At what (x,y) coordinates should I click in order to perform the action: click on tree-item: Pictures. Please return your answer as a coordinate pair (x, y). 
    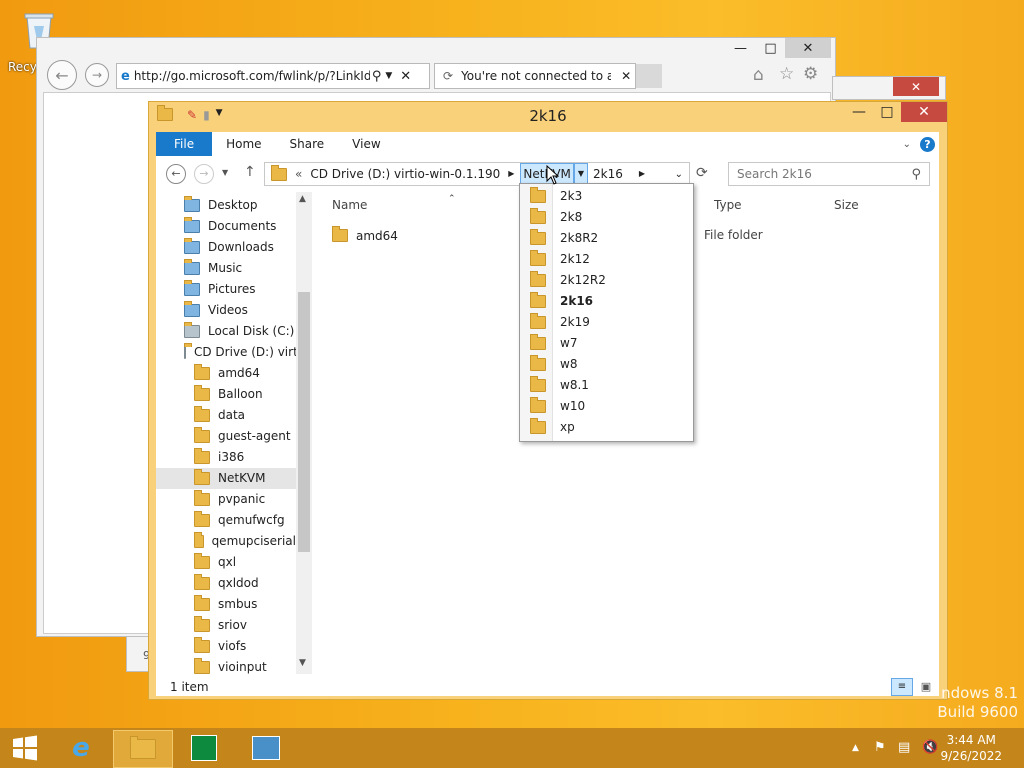
    Looking at the image, I should click on (226, 289).